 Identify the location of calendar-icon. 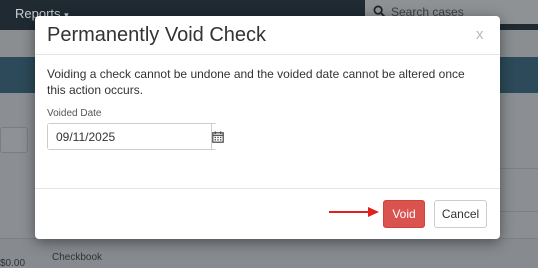
(218, 137).